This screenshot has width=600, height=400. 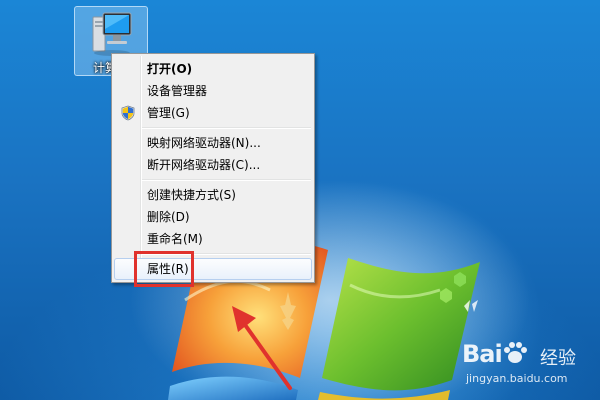 I want to click on menu-item-label: 重命名(M), so click(x=175, y=239).